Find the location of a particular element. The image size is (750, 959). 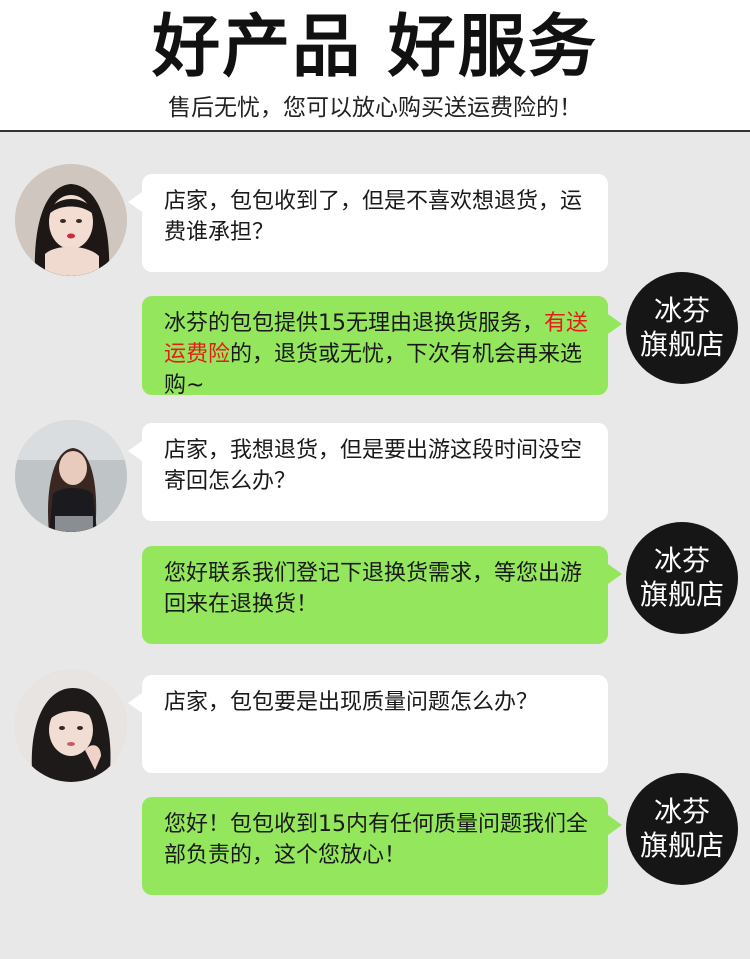

reply-text-1a: 冰芬的包包提供15无理由退换货服务， is located at coordinates (354, 323).